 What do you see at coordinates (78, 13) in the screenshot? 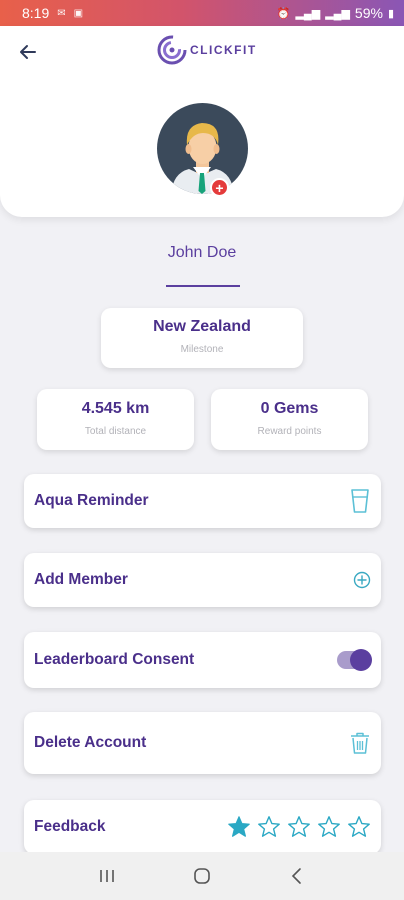
I see `notification-icon: ▣` at bounding box center [78, 13].